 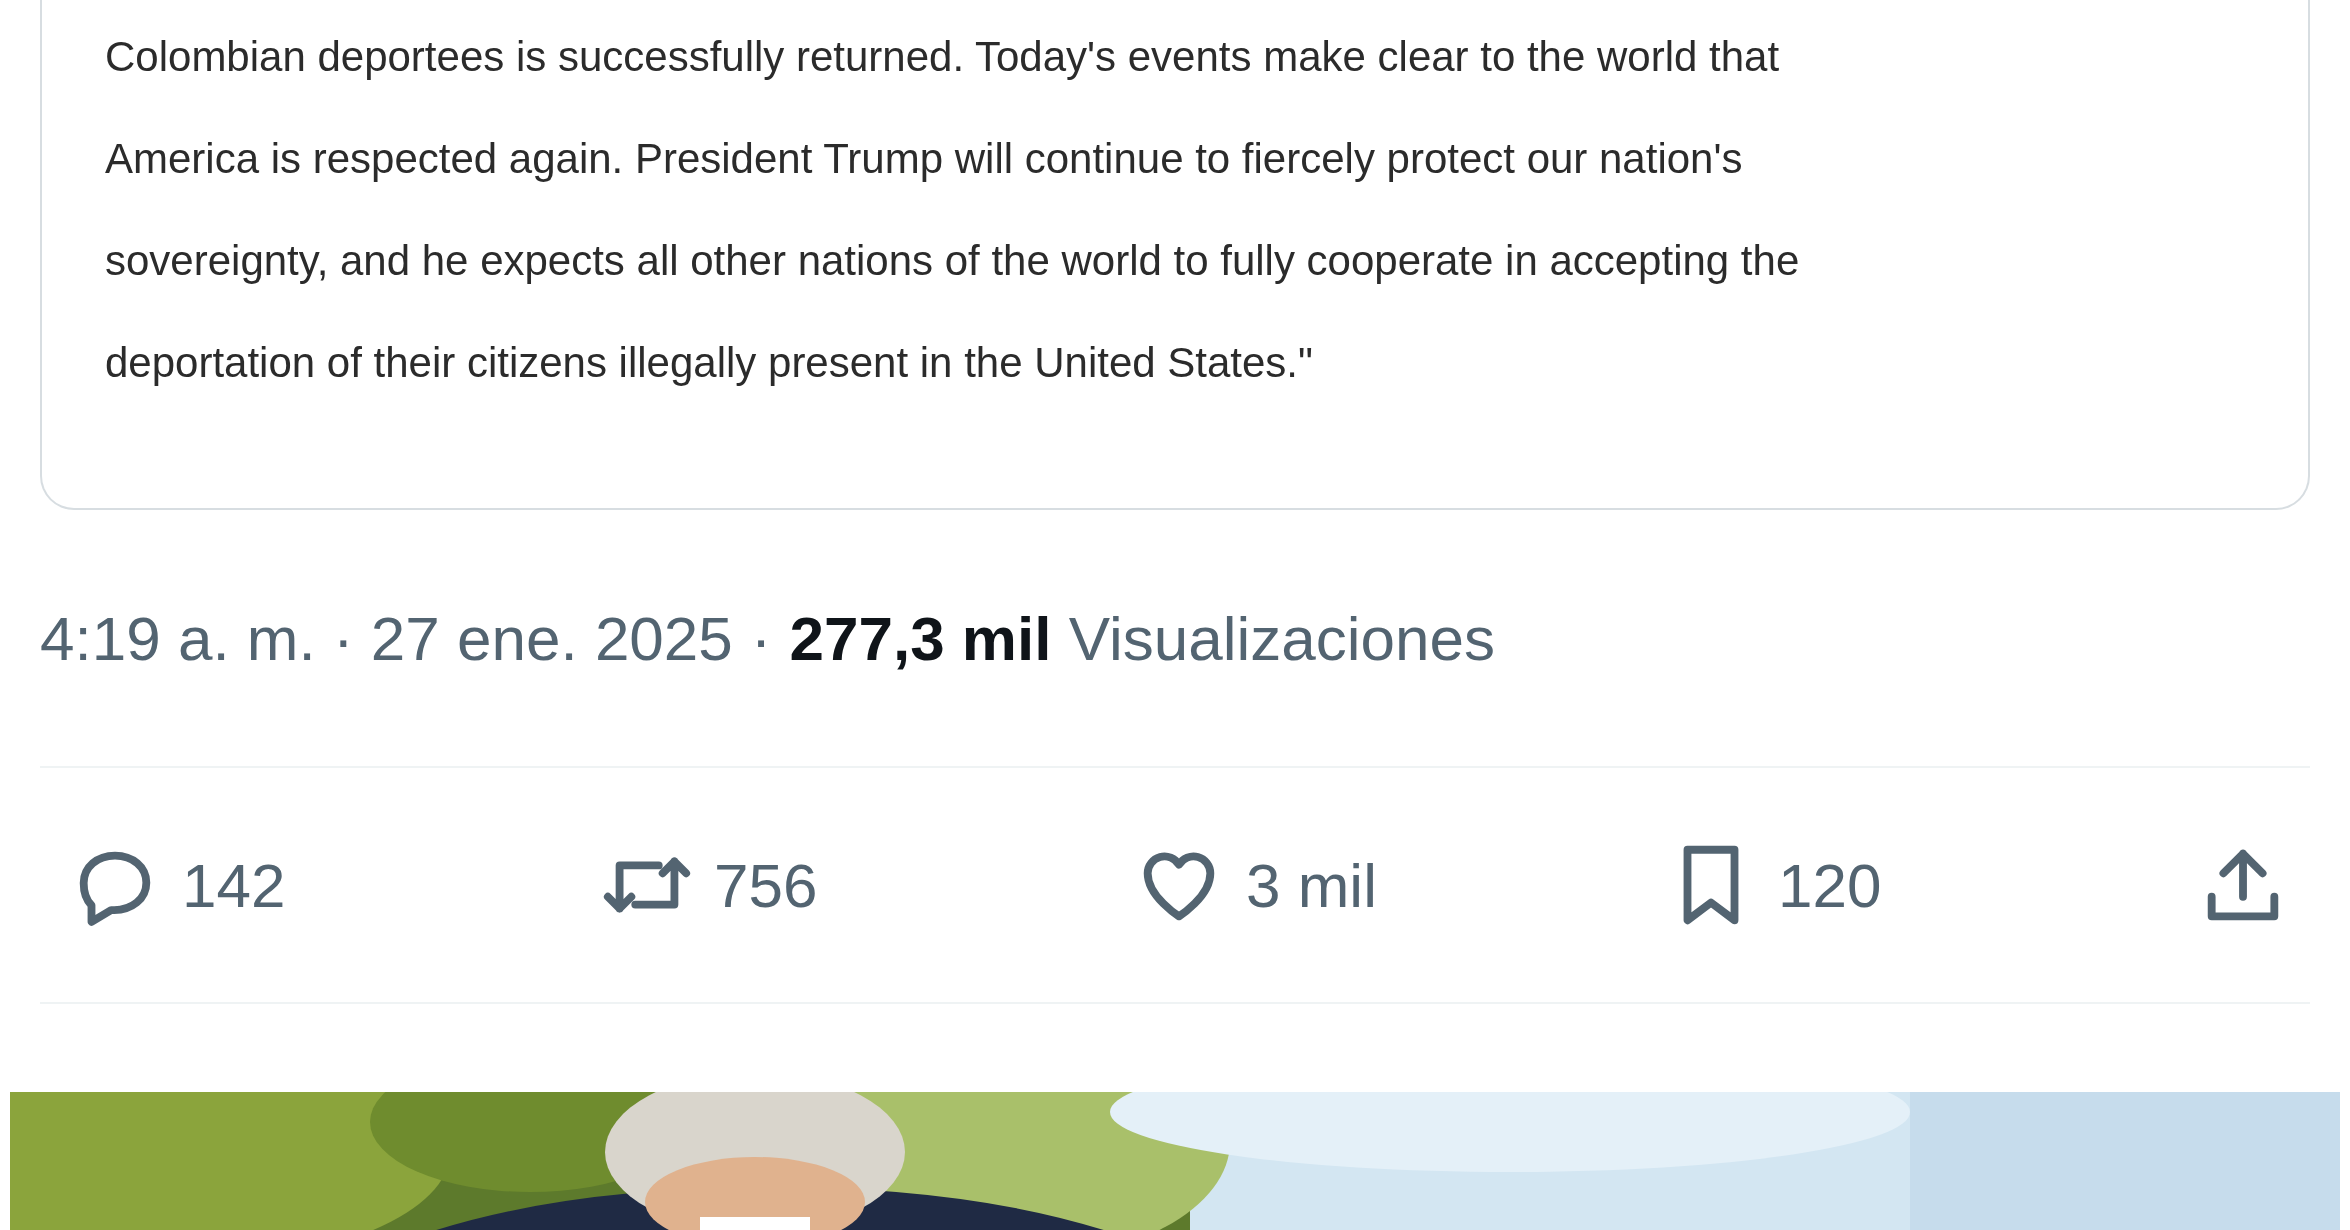 What do you see at coordinates (766, 885) in the screenshot?
I see `action-count: 756` at bounding box center [766, 885].